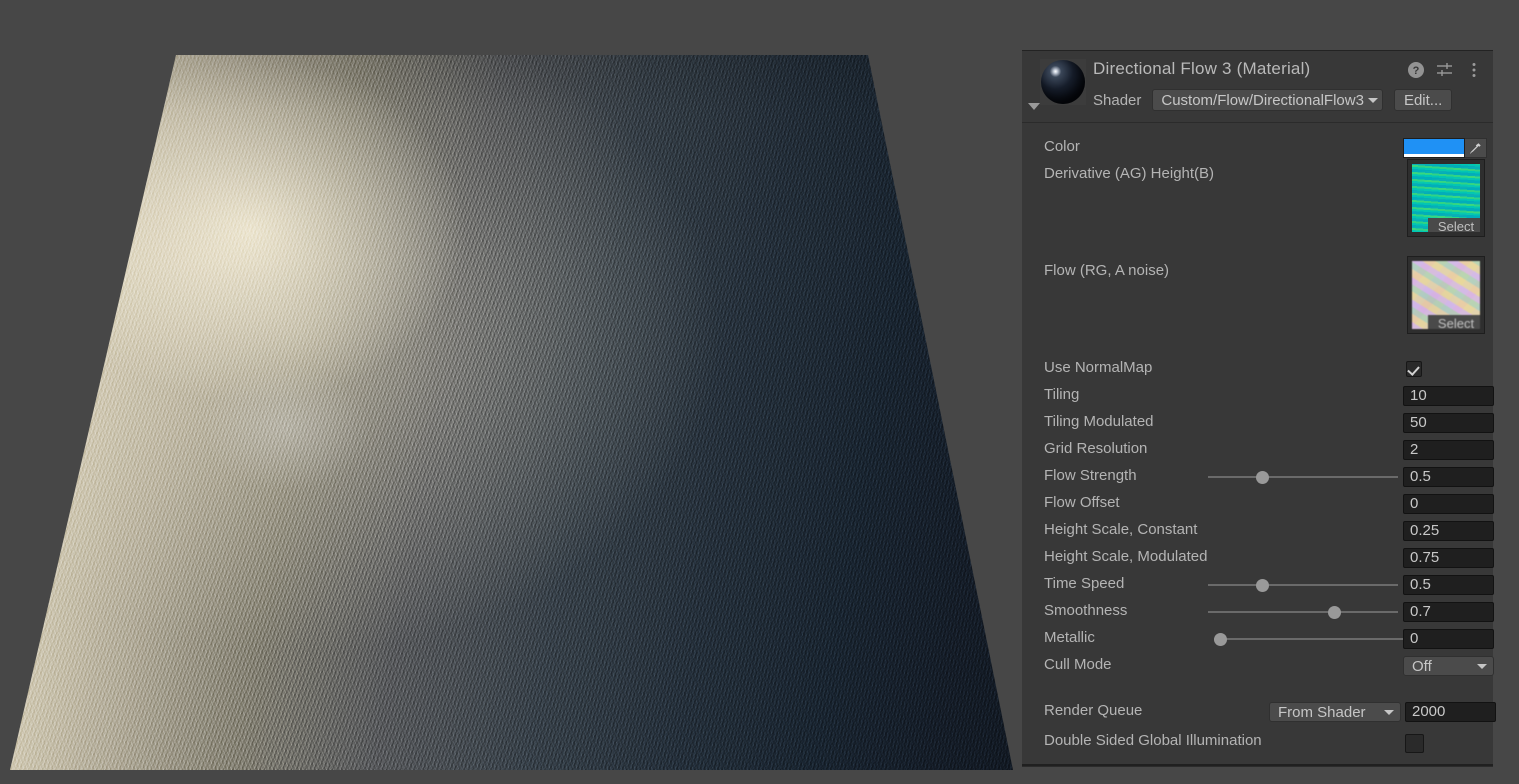 This screenshot has width=1519, height=784. I want to click on derivative-height-texture-slot: Select, so click(1446, 198).